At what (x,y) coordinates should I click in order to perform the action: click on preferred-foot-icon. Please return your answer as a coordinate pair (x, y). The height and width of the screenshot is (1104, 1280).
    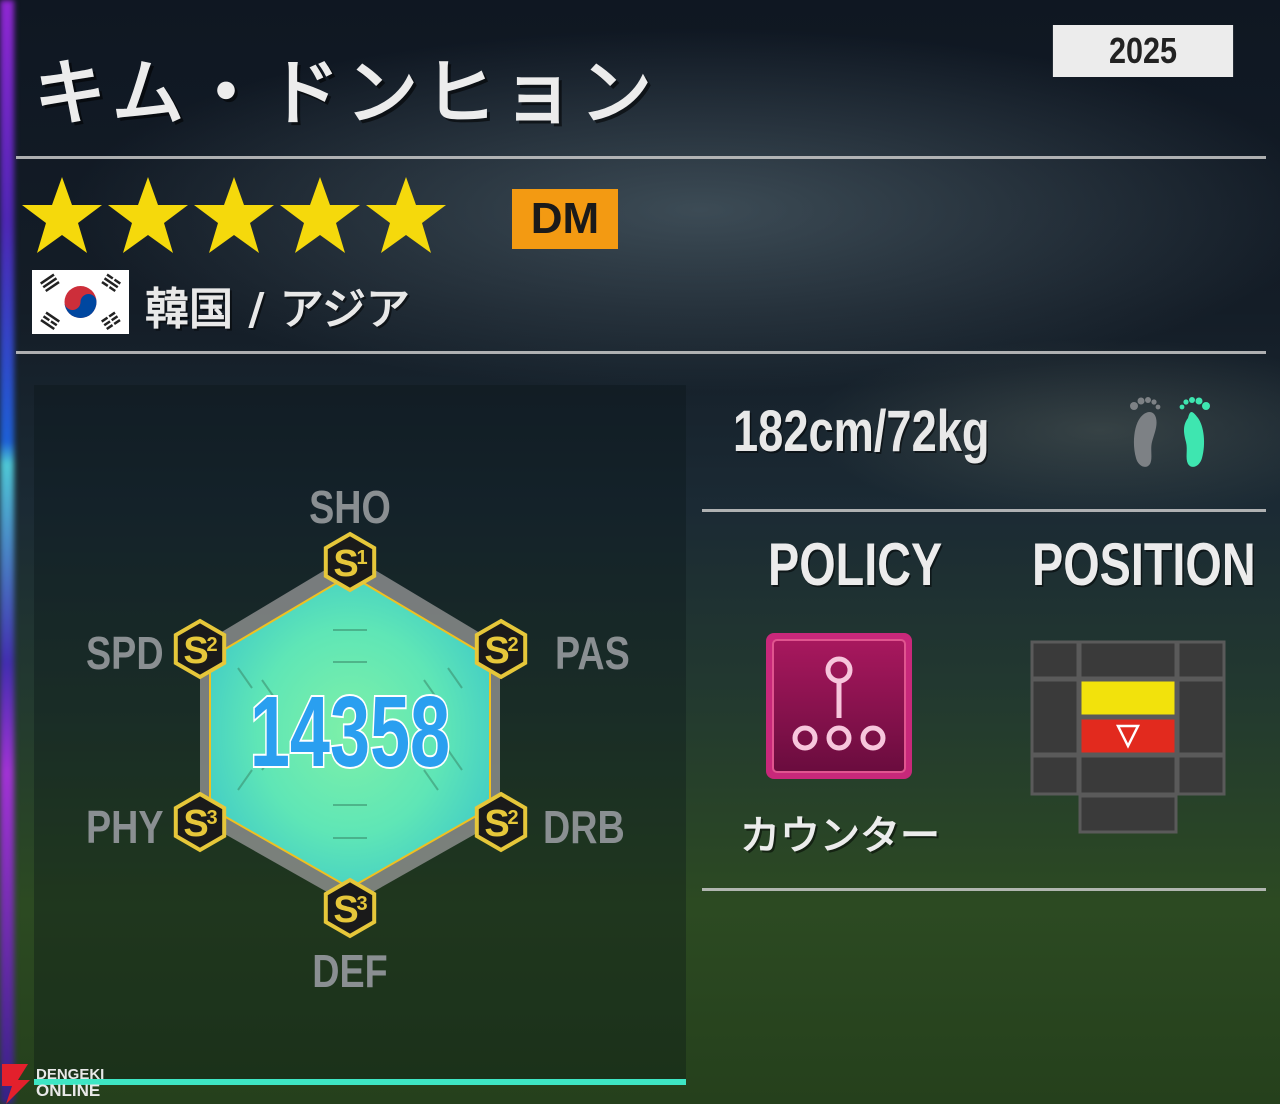
    Looking at the image, I should click on (1170, 432).